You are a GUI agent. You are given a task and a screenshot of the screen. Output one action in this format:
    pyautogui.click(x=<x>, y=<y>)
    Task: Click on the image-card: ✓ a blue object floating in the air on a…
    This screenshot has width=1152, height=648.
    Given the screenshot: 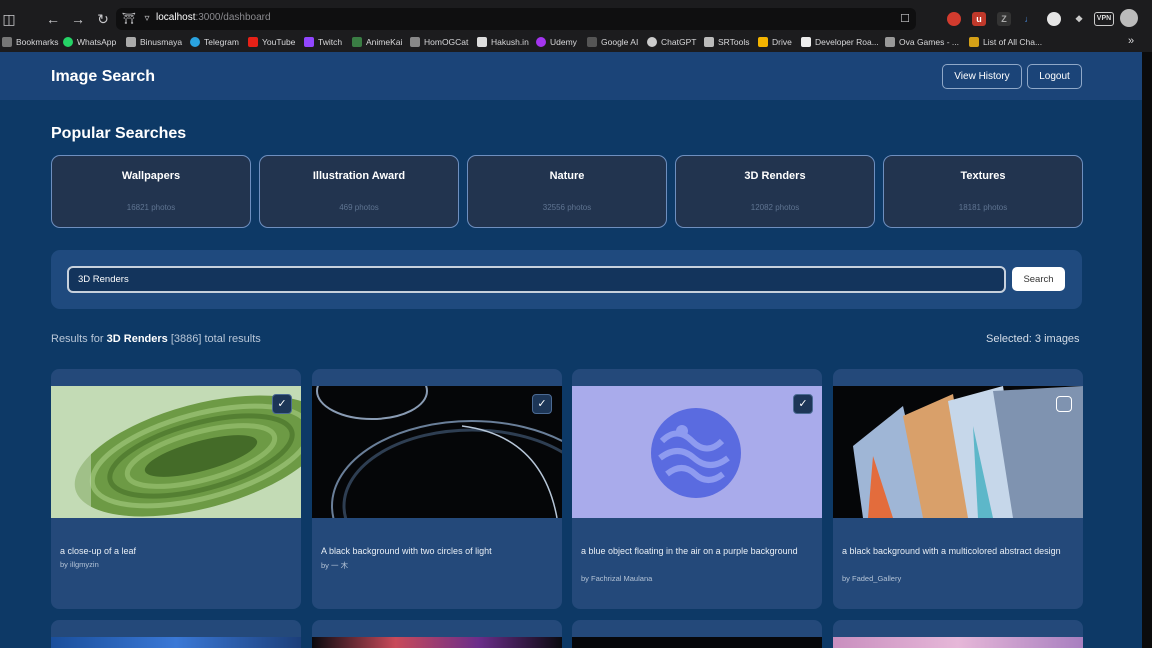 What is the action you would take?
    pyautogui.click(x=697, y=489)
    